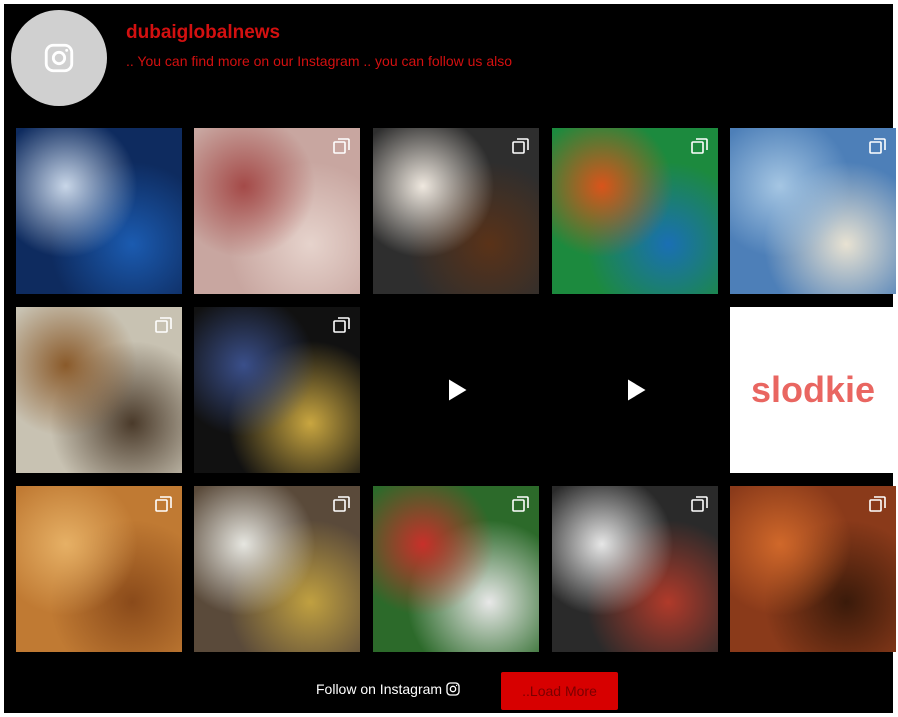 This screenshot has height=717, width=898. What do you see at coordinates (379, 689) in the screenshot?
I see `follow-label: Follow on Instagram` at bounding box center [379, 689].